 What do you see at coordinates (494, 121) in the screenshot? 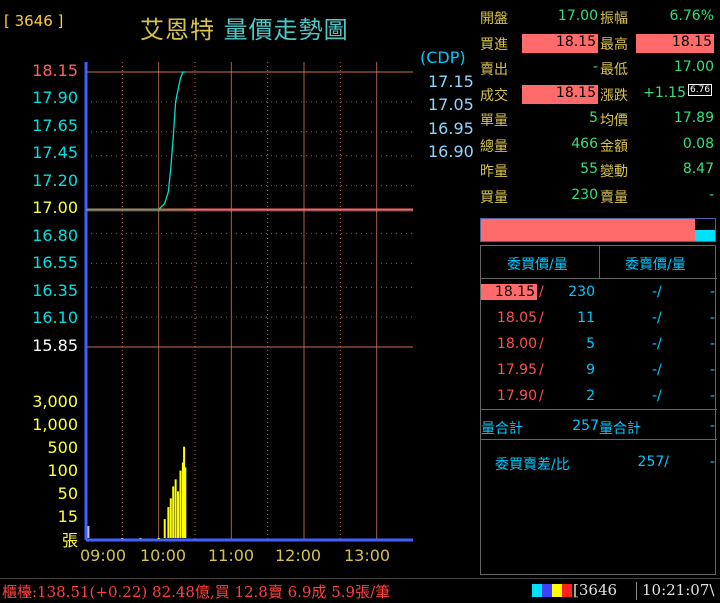
I see `quote-label: 單量` at bounding box center [494, 121].